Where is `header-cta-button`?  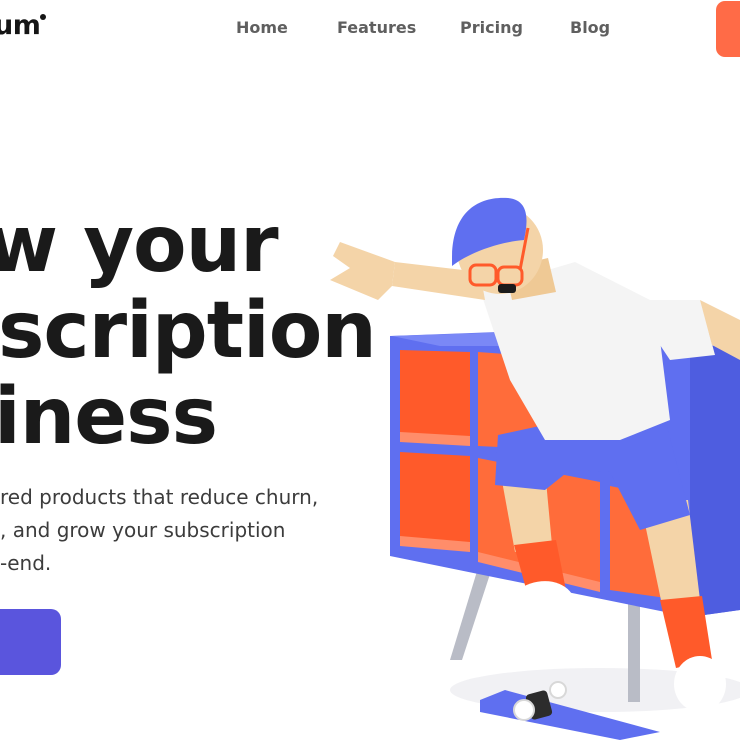 header-cta-button is located at coordinates (728, 29).